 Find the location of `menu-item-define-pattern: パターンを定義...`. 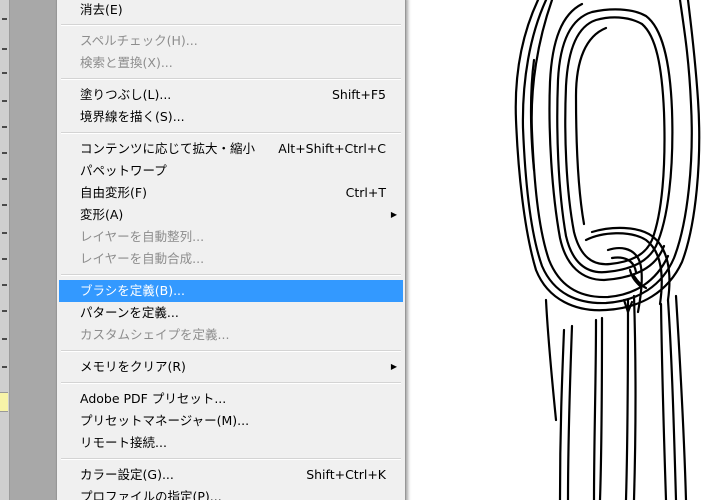

menu-item-define-pattern: パターンを定義... is located at coordinates (231, 313).